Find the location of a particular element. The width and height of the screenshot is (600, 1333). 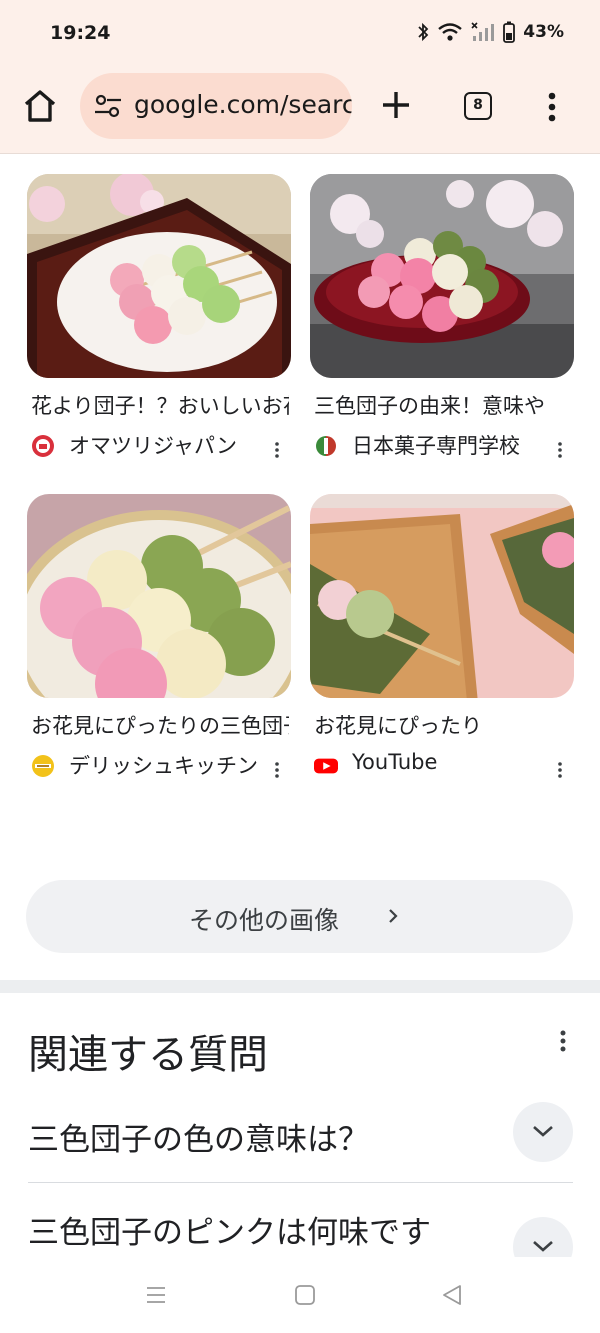

related-question-item: 三色団子のピンクは何味です is located at coordinates (300, 1232).